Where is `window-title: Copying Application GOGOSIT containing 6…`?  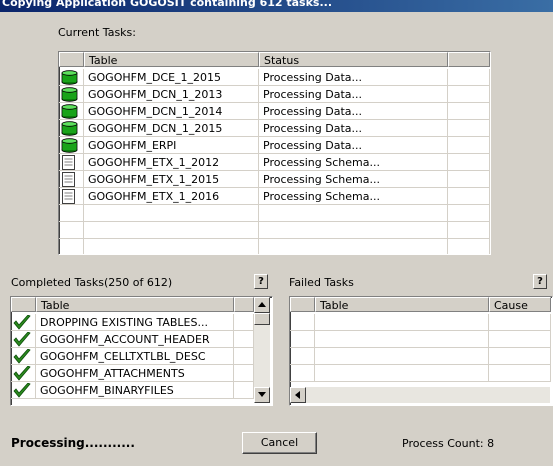 window-title: Copying Application GOGOSIT containing 6… is located at coordinates (167, 4).